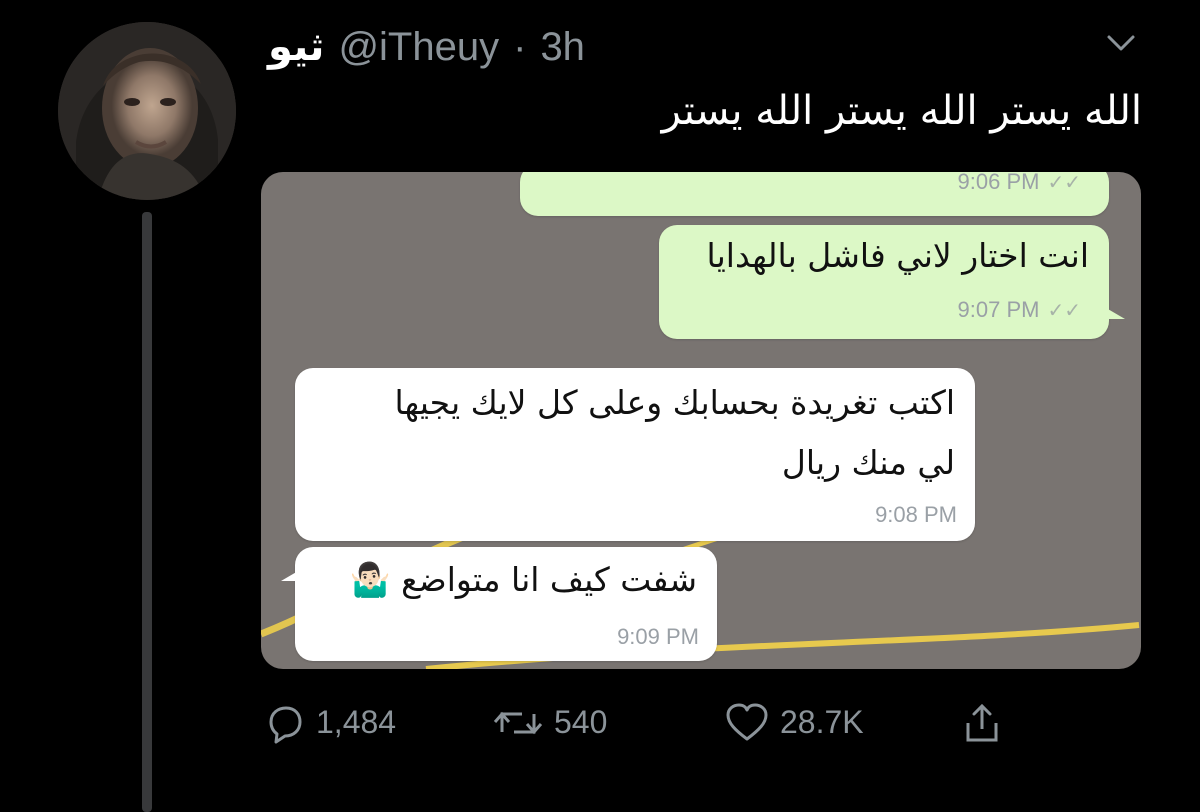 This screenshot has height=812, width=1200. What do you see at coordinates (418, 47) in the screenshot?
I see `handle: @iTheuy` at bounding box center [418, 47].